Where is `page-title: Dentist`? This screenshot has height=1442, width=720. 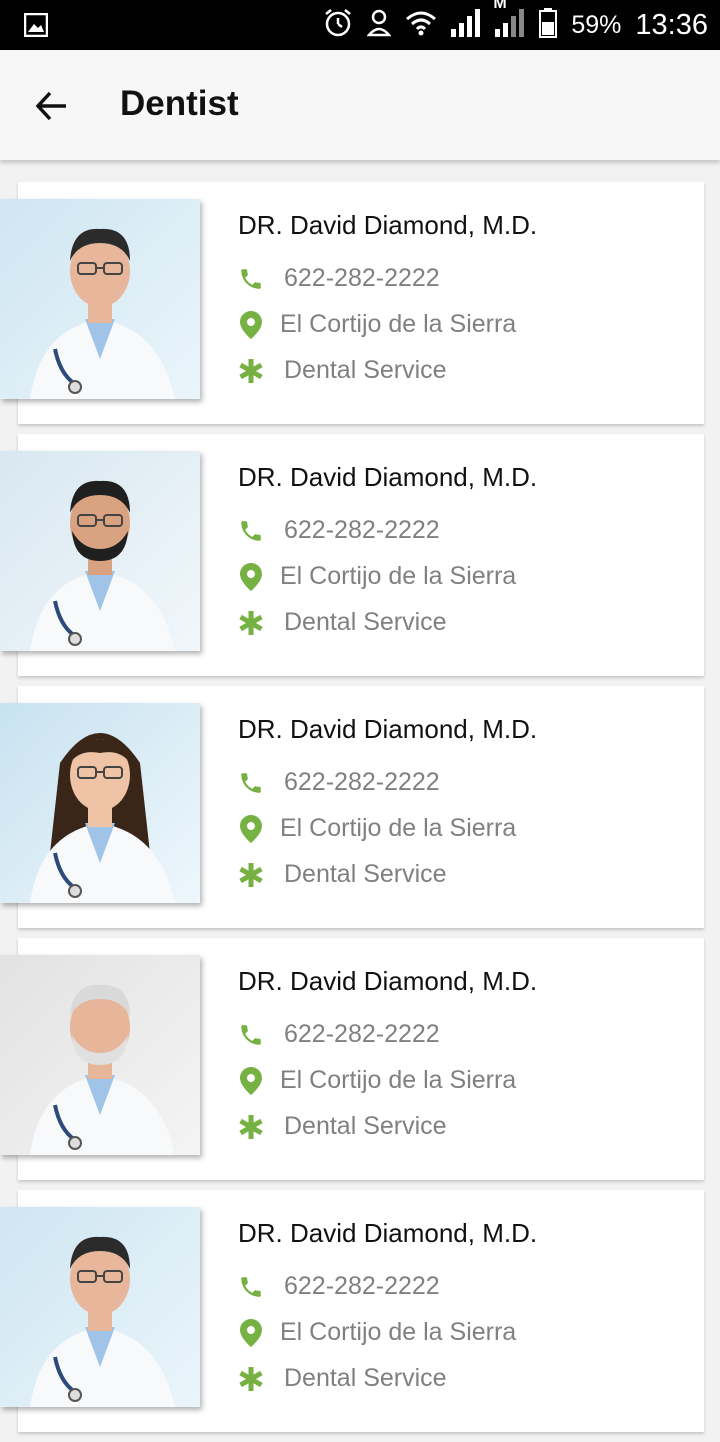
page-title: Dentist is located at coordinates (179, 103).